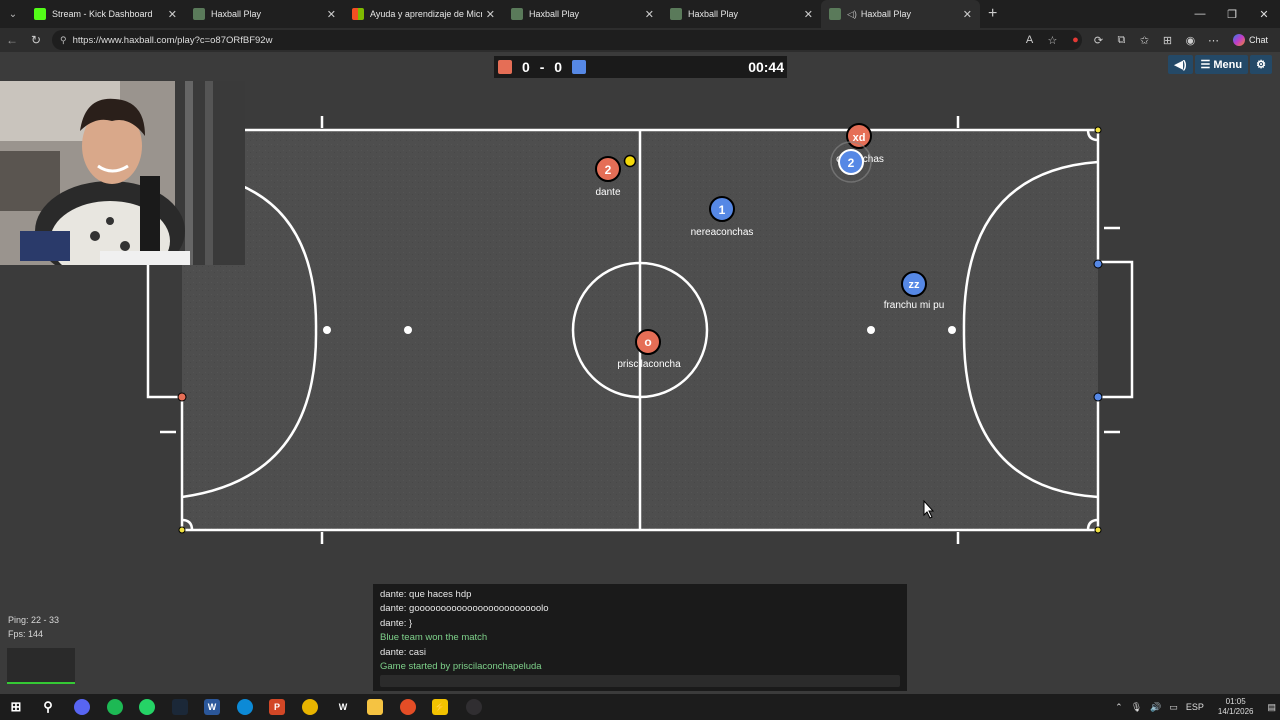 This screenshot has height=720, width=1280. Describe the element at coordinates (474, 707) in the screenshot. I see `obs-icon` at that location.